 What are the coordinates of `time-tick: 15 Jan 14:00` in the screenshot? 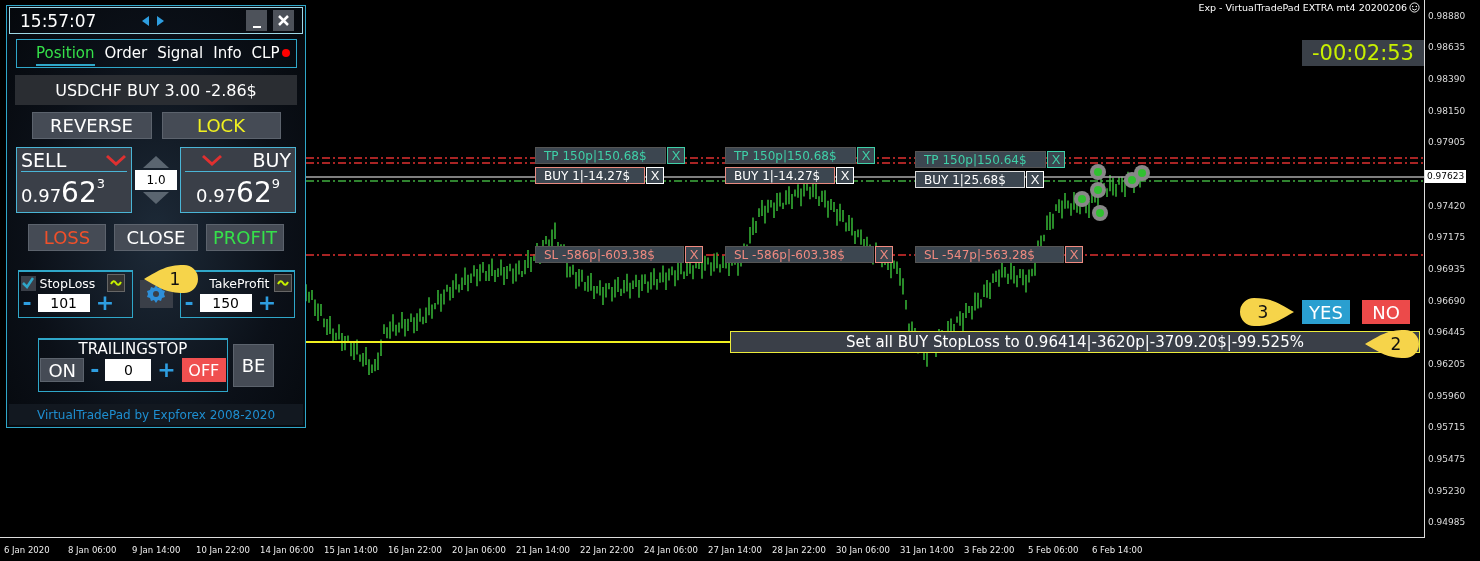 It's located at (351, 549).